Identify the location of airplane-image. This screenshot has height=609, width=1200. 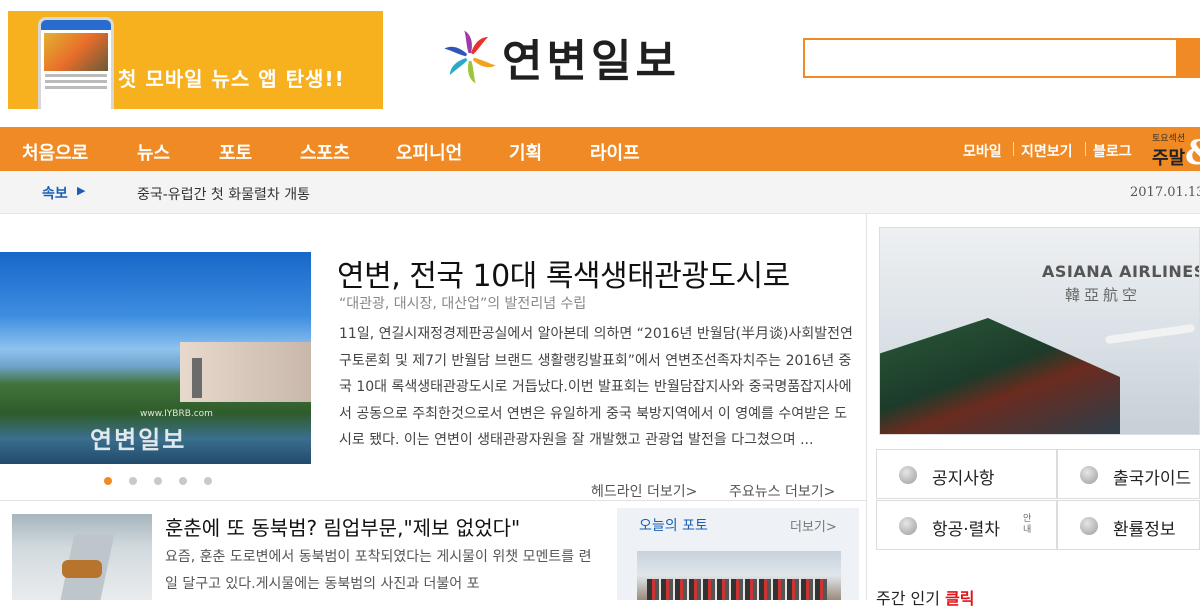
(1150, 334).